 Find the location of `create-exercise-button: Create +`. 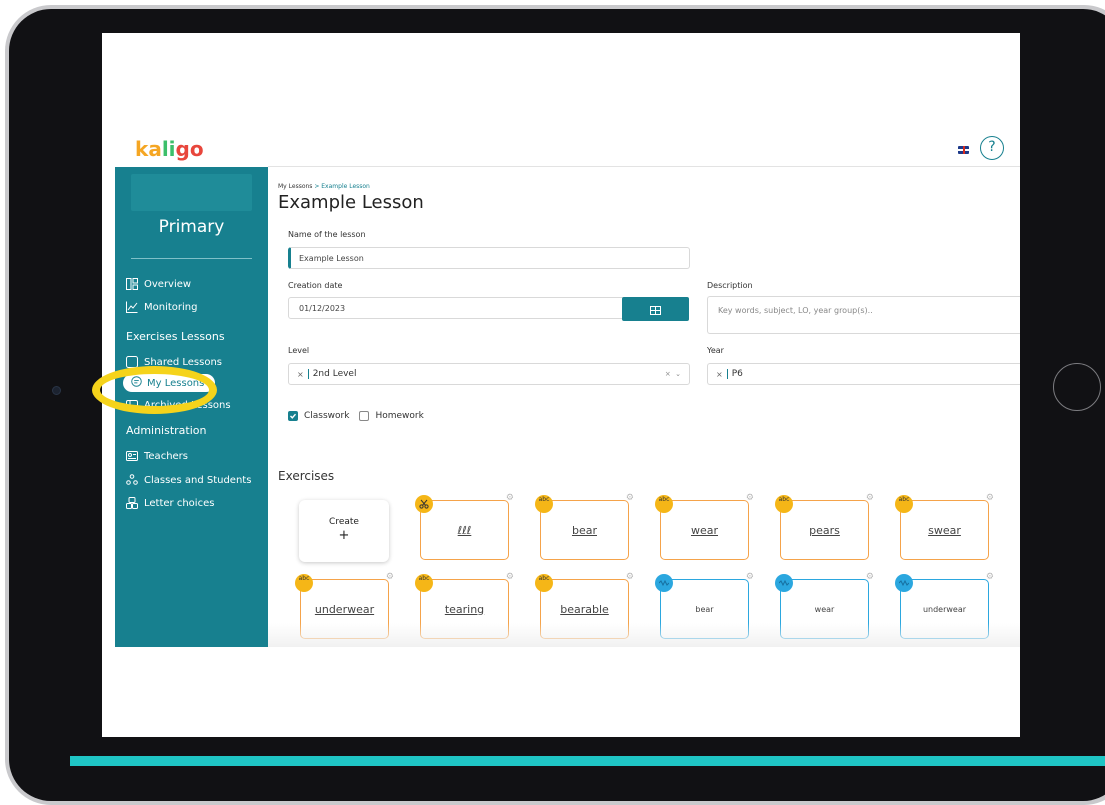

create-exercise-button: Create + is located at coordinates (344, 531).